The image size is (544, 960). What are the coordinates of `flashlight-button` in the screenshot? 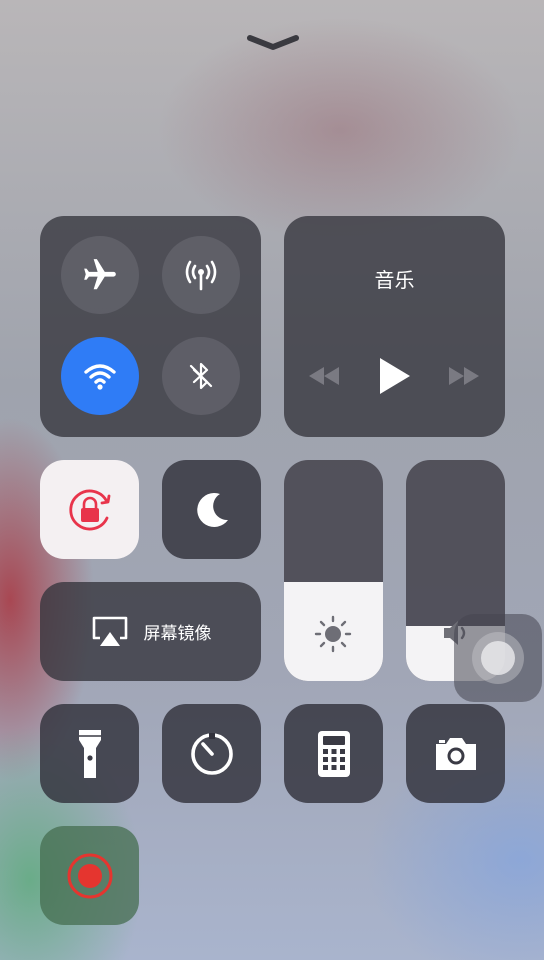 It's located at (89, 753).